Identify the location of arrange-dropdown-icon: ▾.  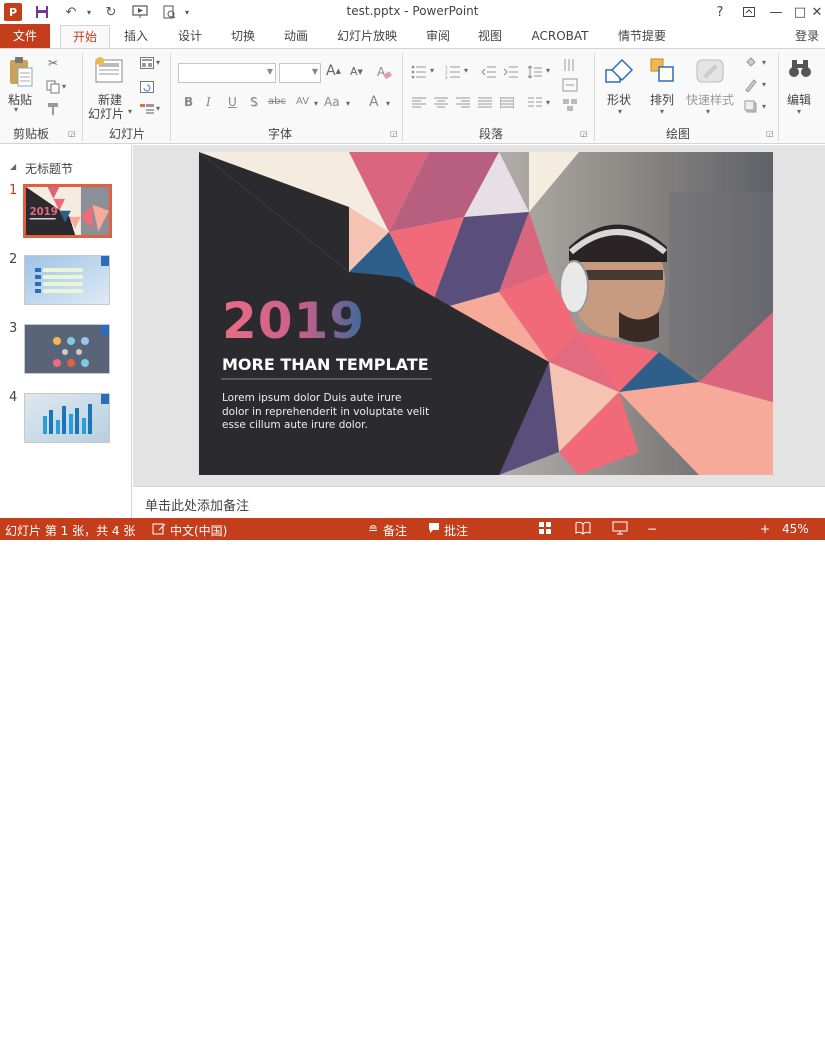
(662, 111).